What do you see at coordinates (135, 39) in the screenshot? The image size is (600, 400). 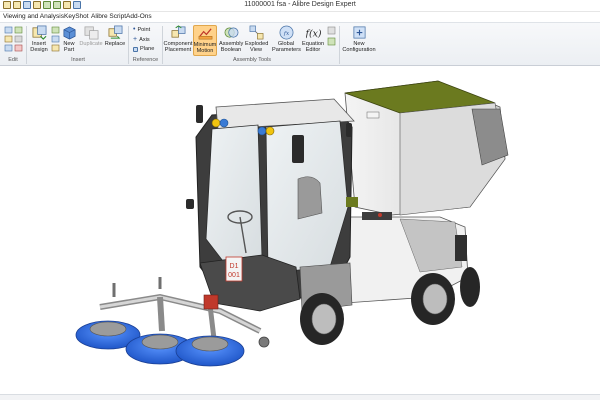 I see `axis-icon: +` at bounding box center [135, 39].